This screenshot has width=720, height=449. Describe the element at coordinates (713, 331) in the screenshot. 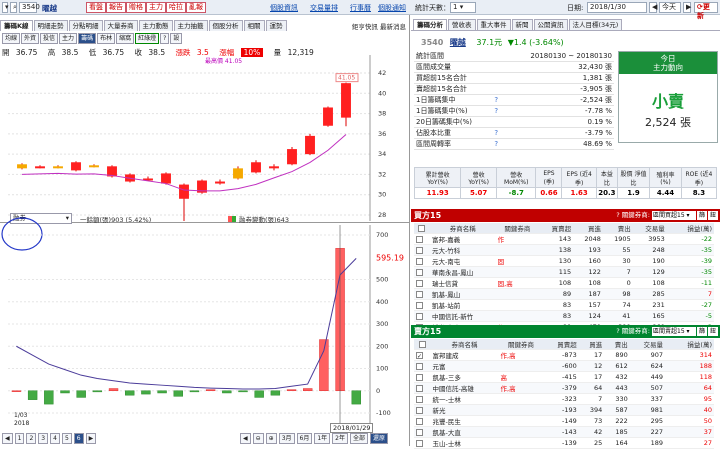

I see `sell-option-button: 鈕` at that location.